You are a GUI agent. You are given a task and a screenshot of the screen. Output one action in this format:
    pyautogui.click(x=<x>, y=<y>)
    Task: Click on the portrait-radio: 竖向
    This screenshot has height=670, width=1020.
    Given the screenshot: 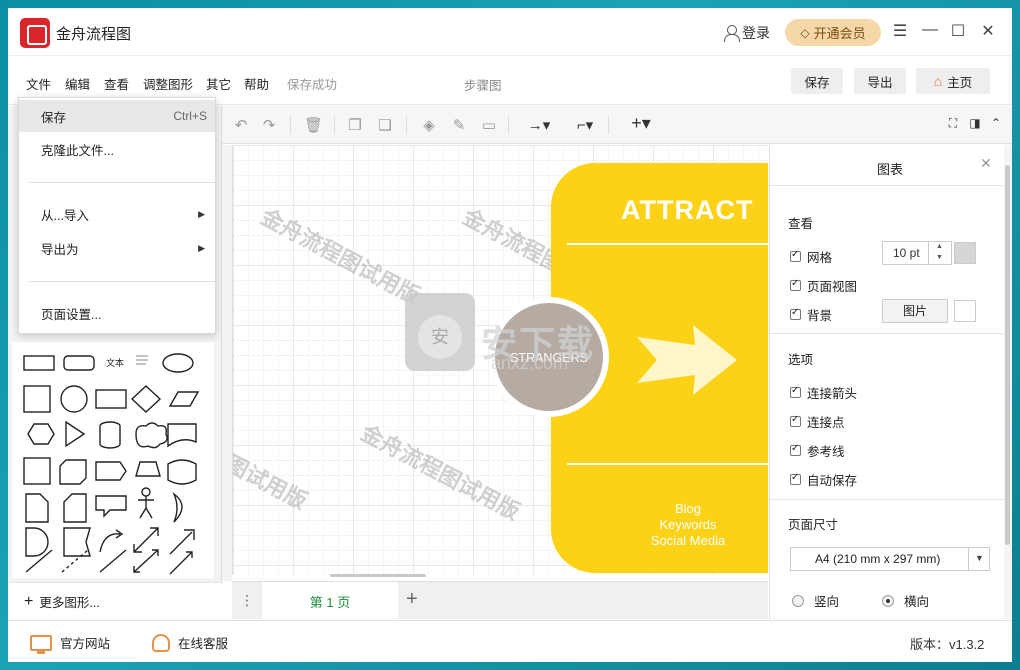 What is the action you would take?
    pyautogui.click(x=815, y=600)
    